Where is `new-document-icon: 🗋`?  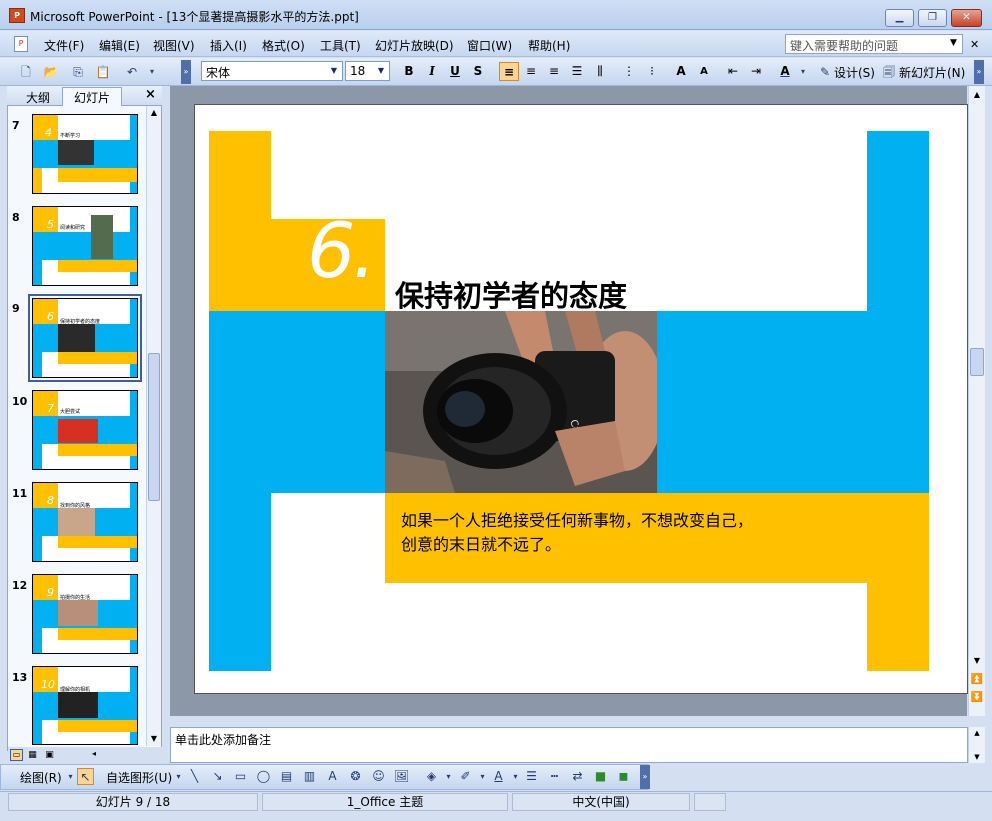
new-document-icon: 🗋 is located at coordinates (26, 72).